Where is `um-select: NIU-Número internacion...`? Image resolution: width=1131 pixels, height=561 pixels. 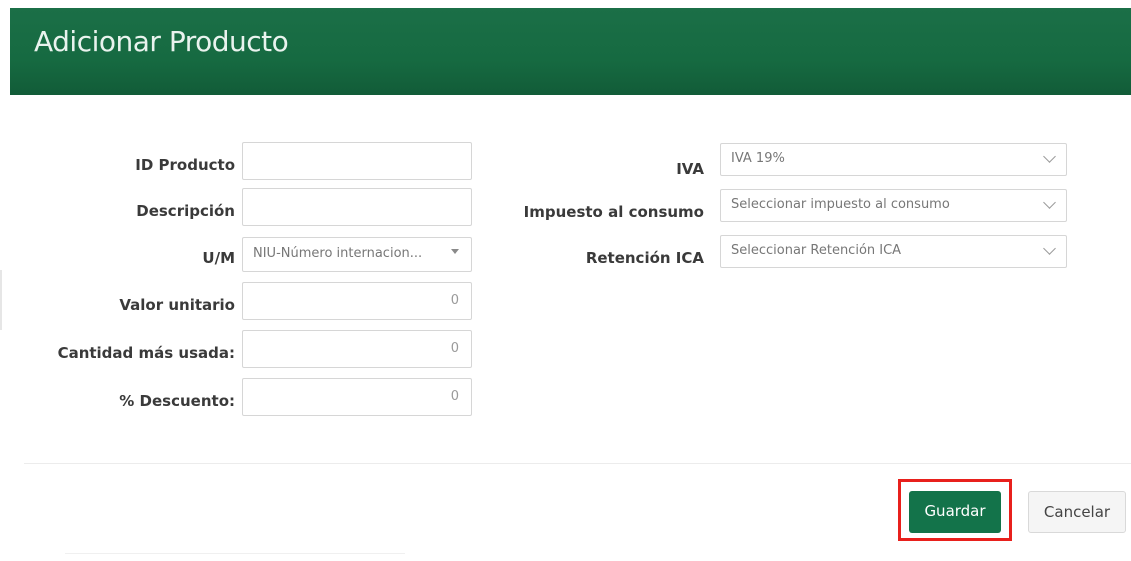 um-select: NIU-Número internacion... is located at coordinates (357, 254).